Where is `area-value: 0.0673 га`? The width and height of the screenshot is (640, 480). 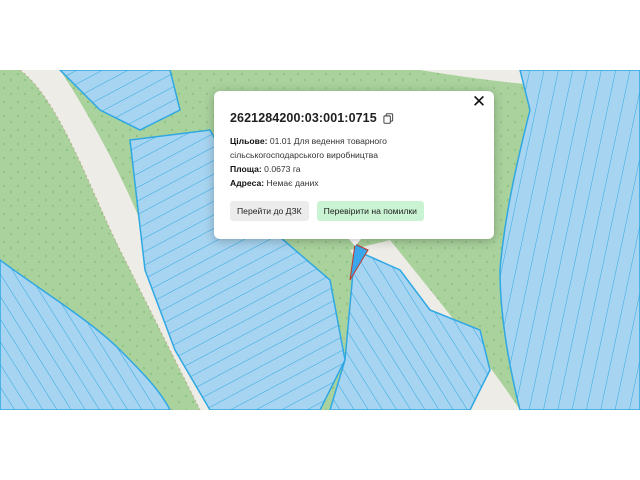 area-value: 0.0673 га is located at coordinates (282, 169).